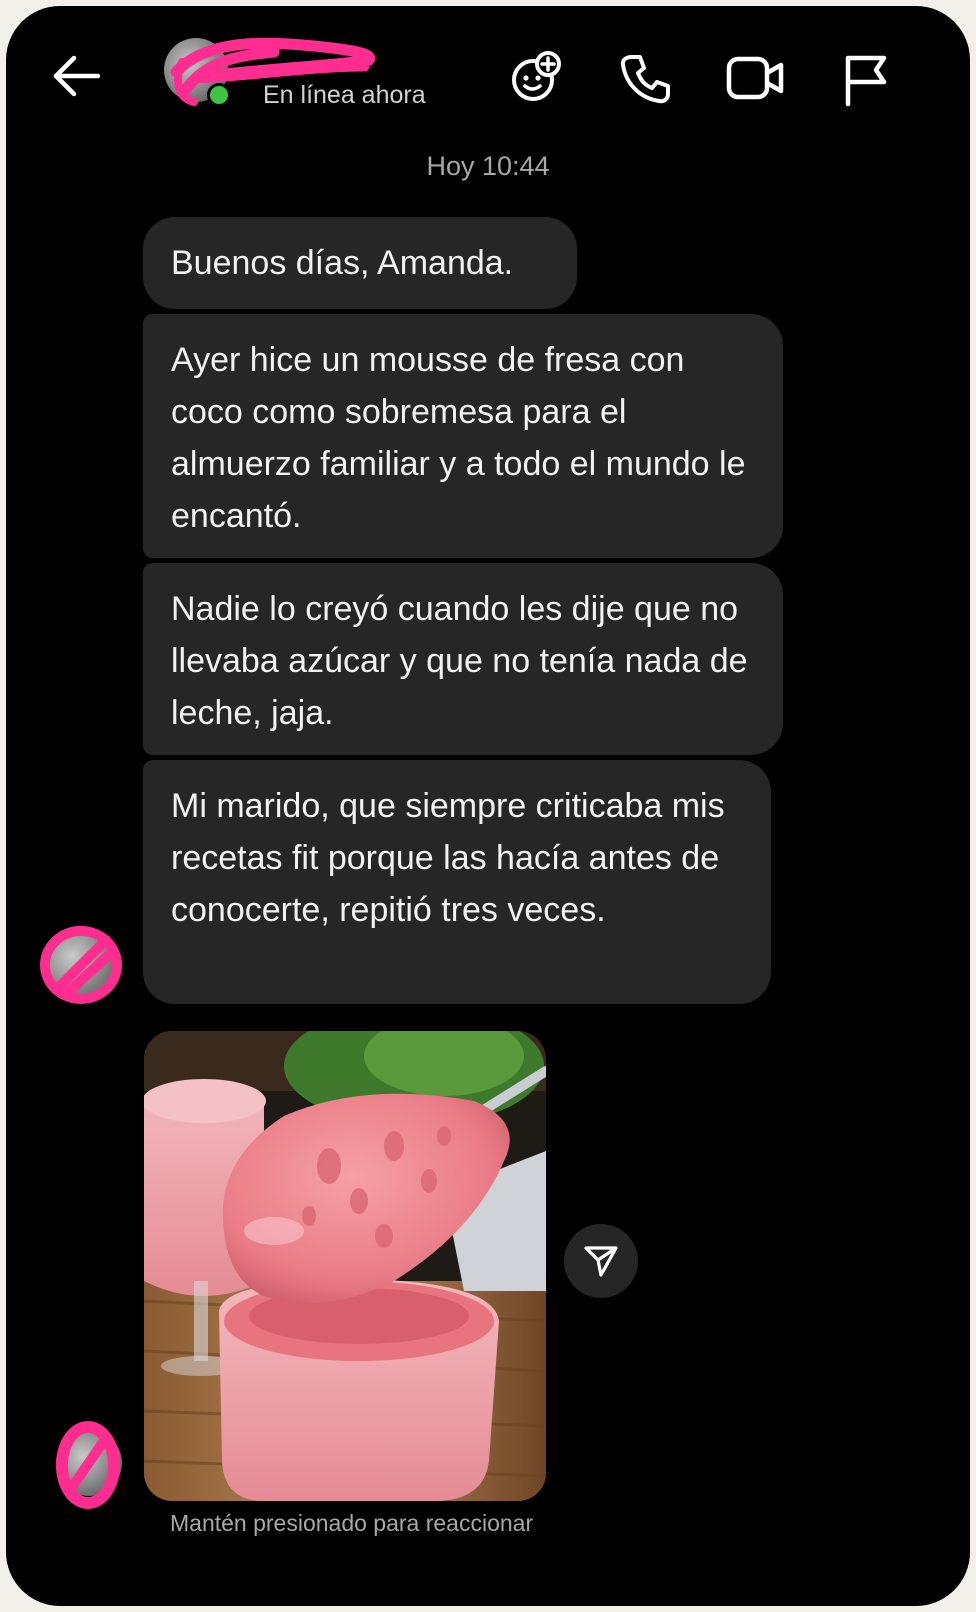  What do you see at coordinates (344, 95) in the screenshot?
I see `status-text: En línea ahora` at bounding box center [344, 95].